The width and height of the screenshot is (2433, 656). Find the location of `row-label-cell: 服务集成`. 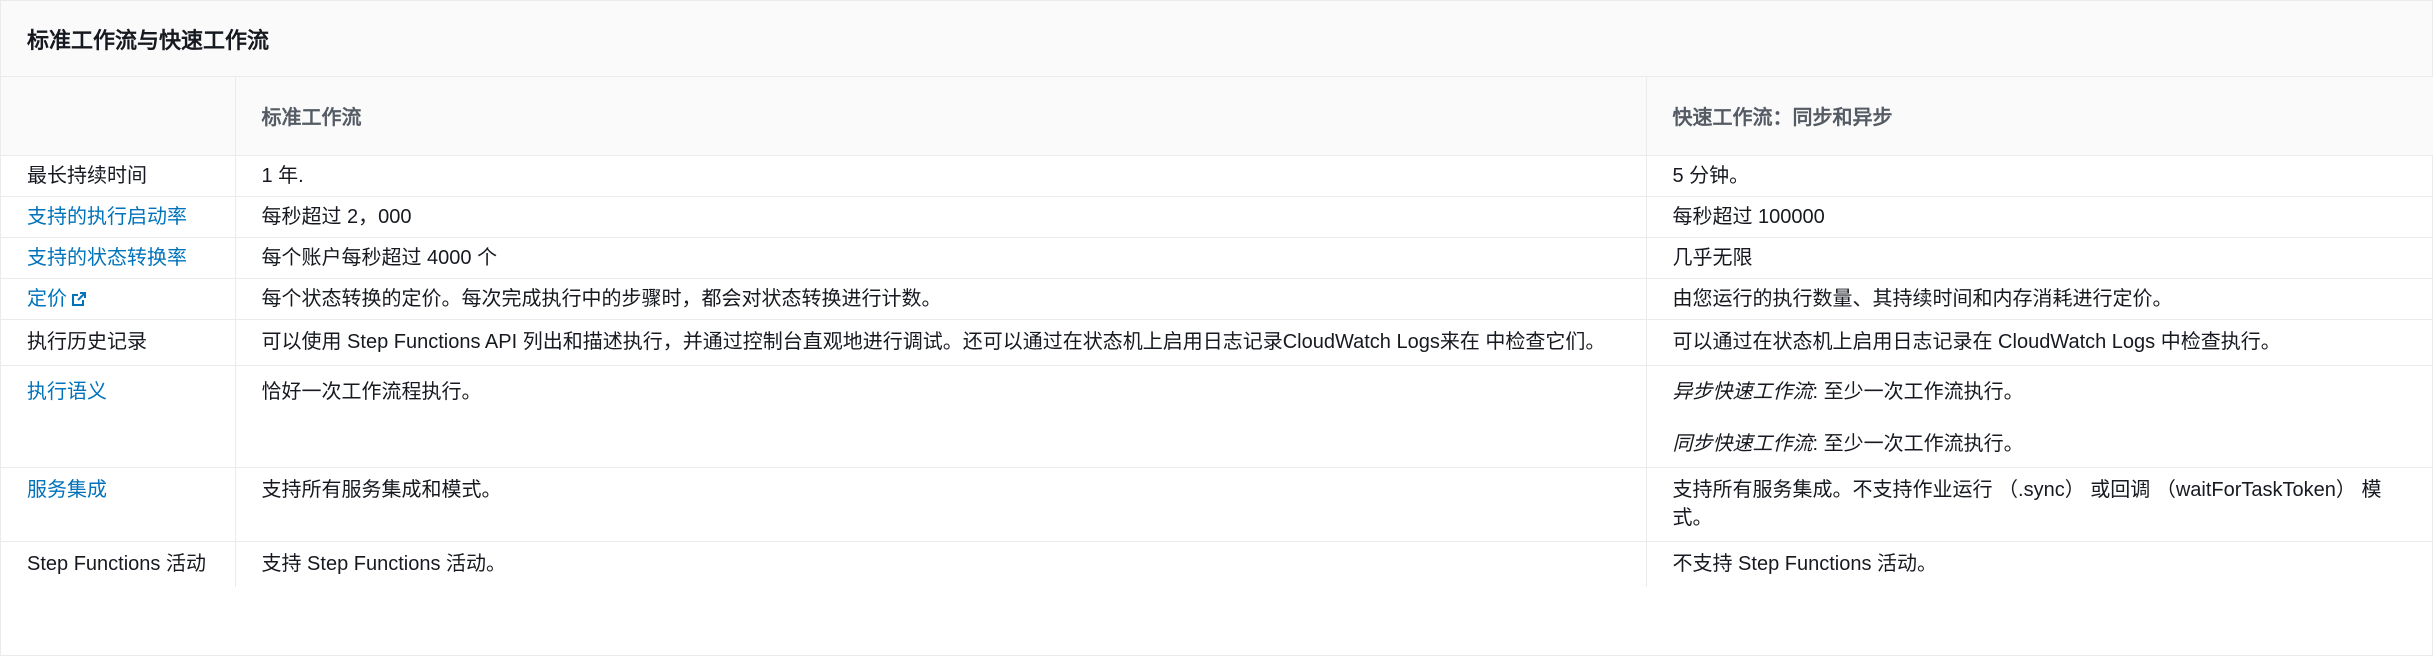

row-label-cell: 服务集成 is located at coordinates (118, 504).